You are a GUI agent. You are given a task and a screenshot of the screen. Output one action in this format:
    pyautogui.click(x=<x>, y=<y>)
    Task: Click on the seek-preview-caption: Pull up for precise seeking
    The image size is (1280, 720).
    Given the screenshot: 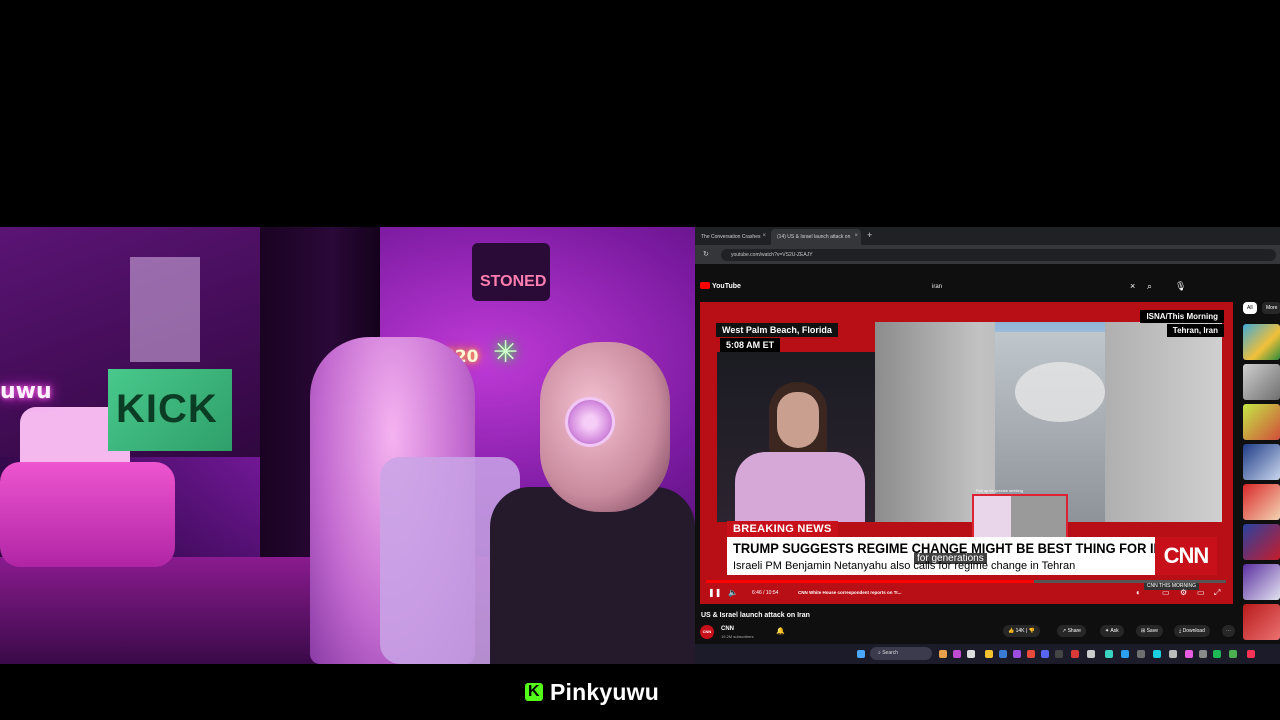 What is the action you would take?
    pyautogui.click(x=999, y=490)
    